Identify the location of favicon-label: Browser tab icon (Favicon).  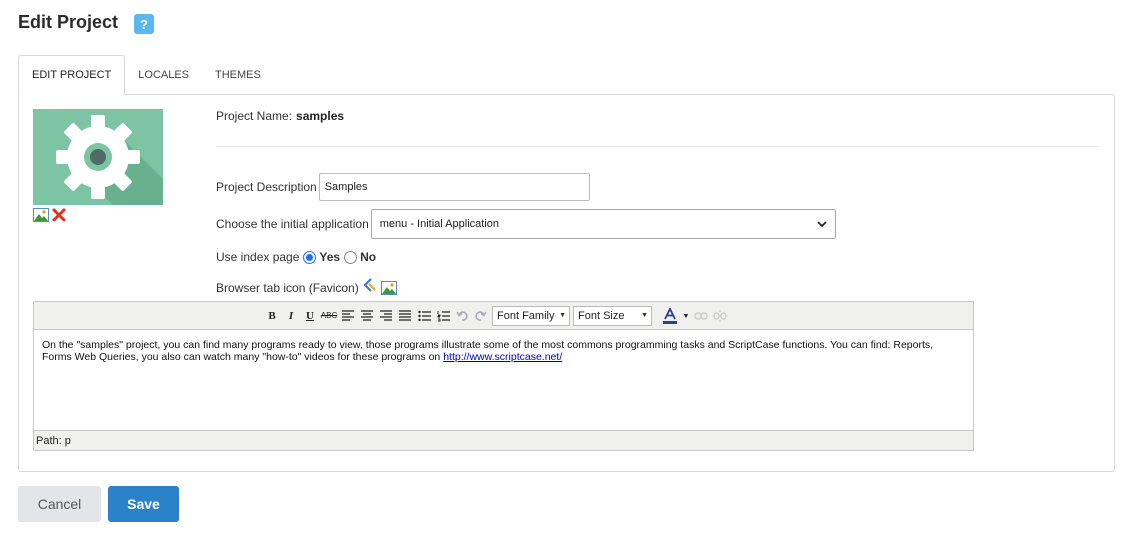
(287, 287).